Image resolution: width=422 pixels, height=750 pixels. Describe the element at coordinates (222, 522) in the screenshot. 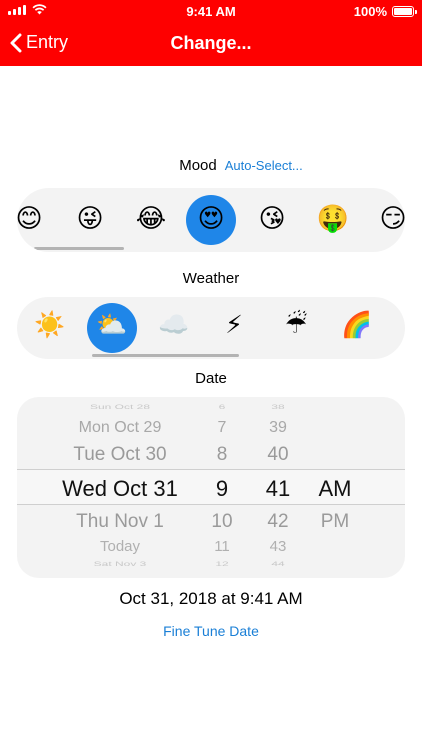

I see `picker-option: 10` at that location.